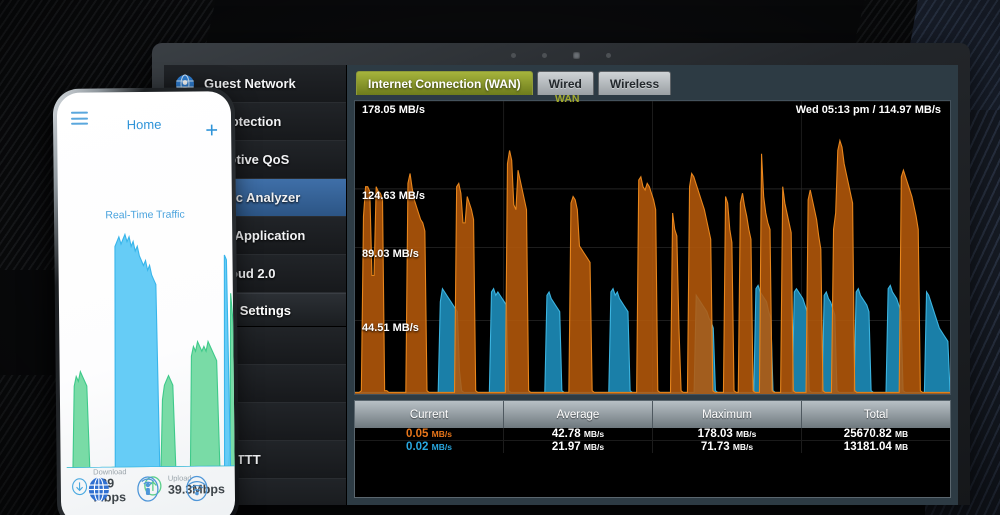  I want to click on tab-wireless: Wireless, so click(634, 83).